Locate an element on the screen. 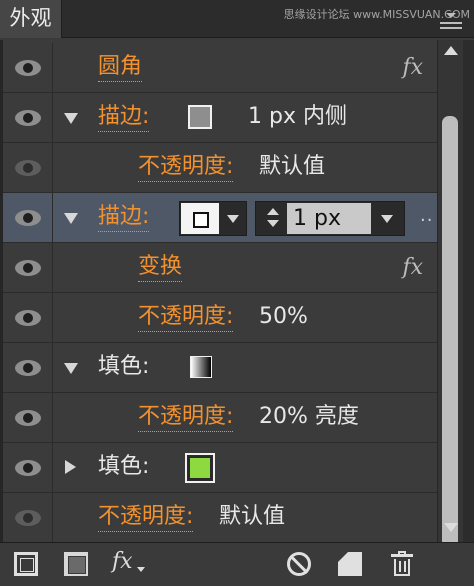  trash-icon is located at coordinates (402, 563).